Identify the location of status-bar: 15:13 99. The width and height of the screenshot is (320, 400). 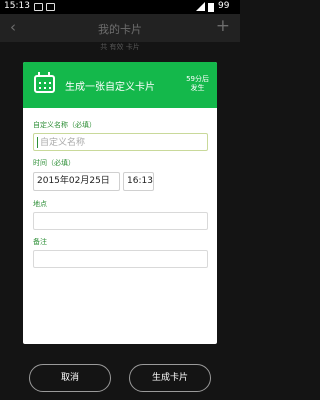
(120, 7).